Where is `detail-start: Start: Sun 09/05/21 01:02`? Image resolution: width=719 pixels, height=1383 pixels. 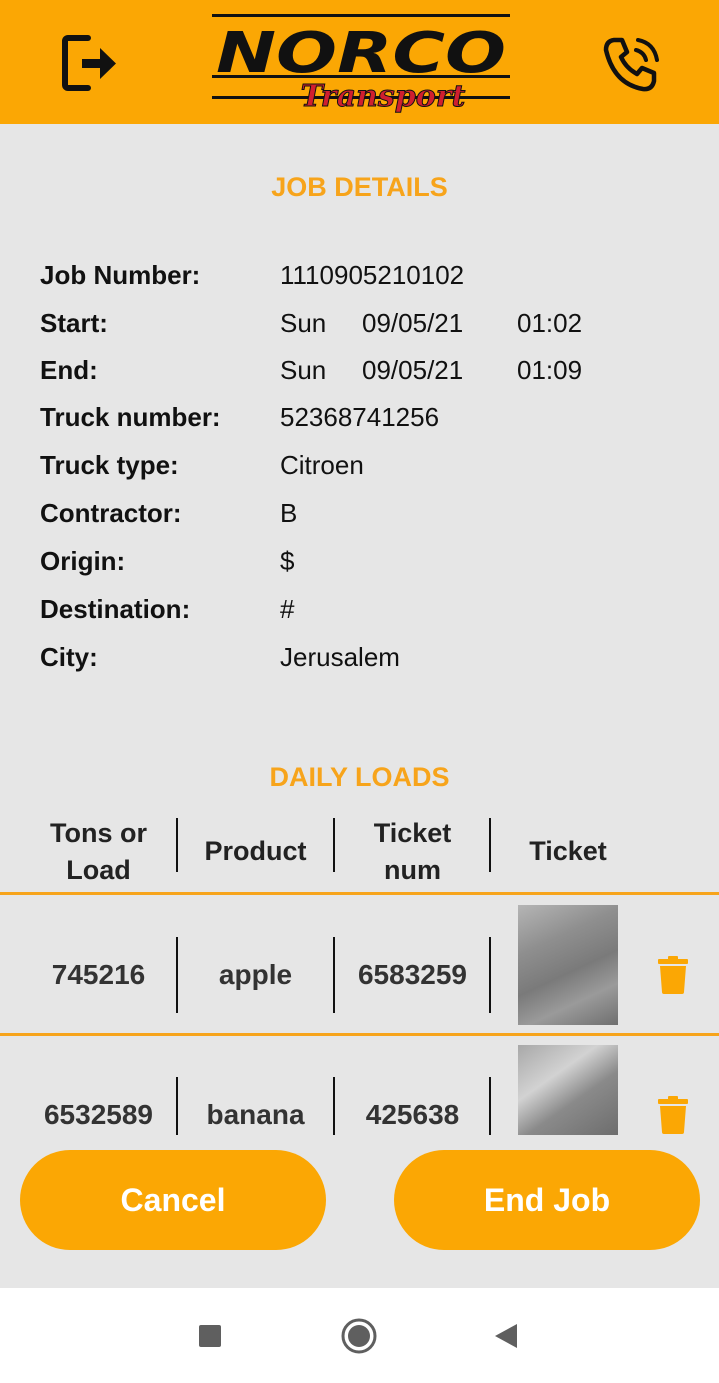
detail-start: Start: Sun 09/05/21 01:02 is located at coordinates (360, 328).